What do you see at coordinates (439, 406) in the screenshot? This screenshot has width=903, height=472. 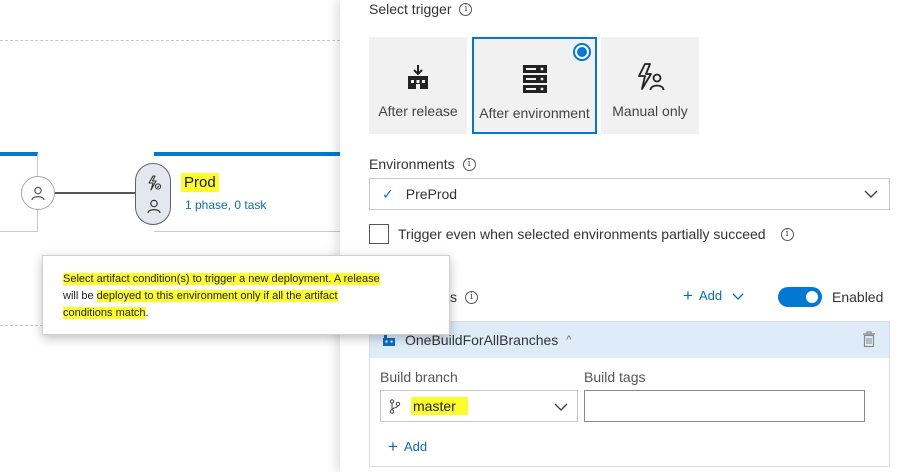 I see `build-branch-value: master` at bounding box center [439, 406].